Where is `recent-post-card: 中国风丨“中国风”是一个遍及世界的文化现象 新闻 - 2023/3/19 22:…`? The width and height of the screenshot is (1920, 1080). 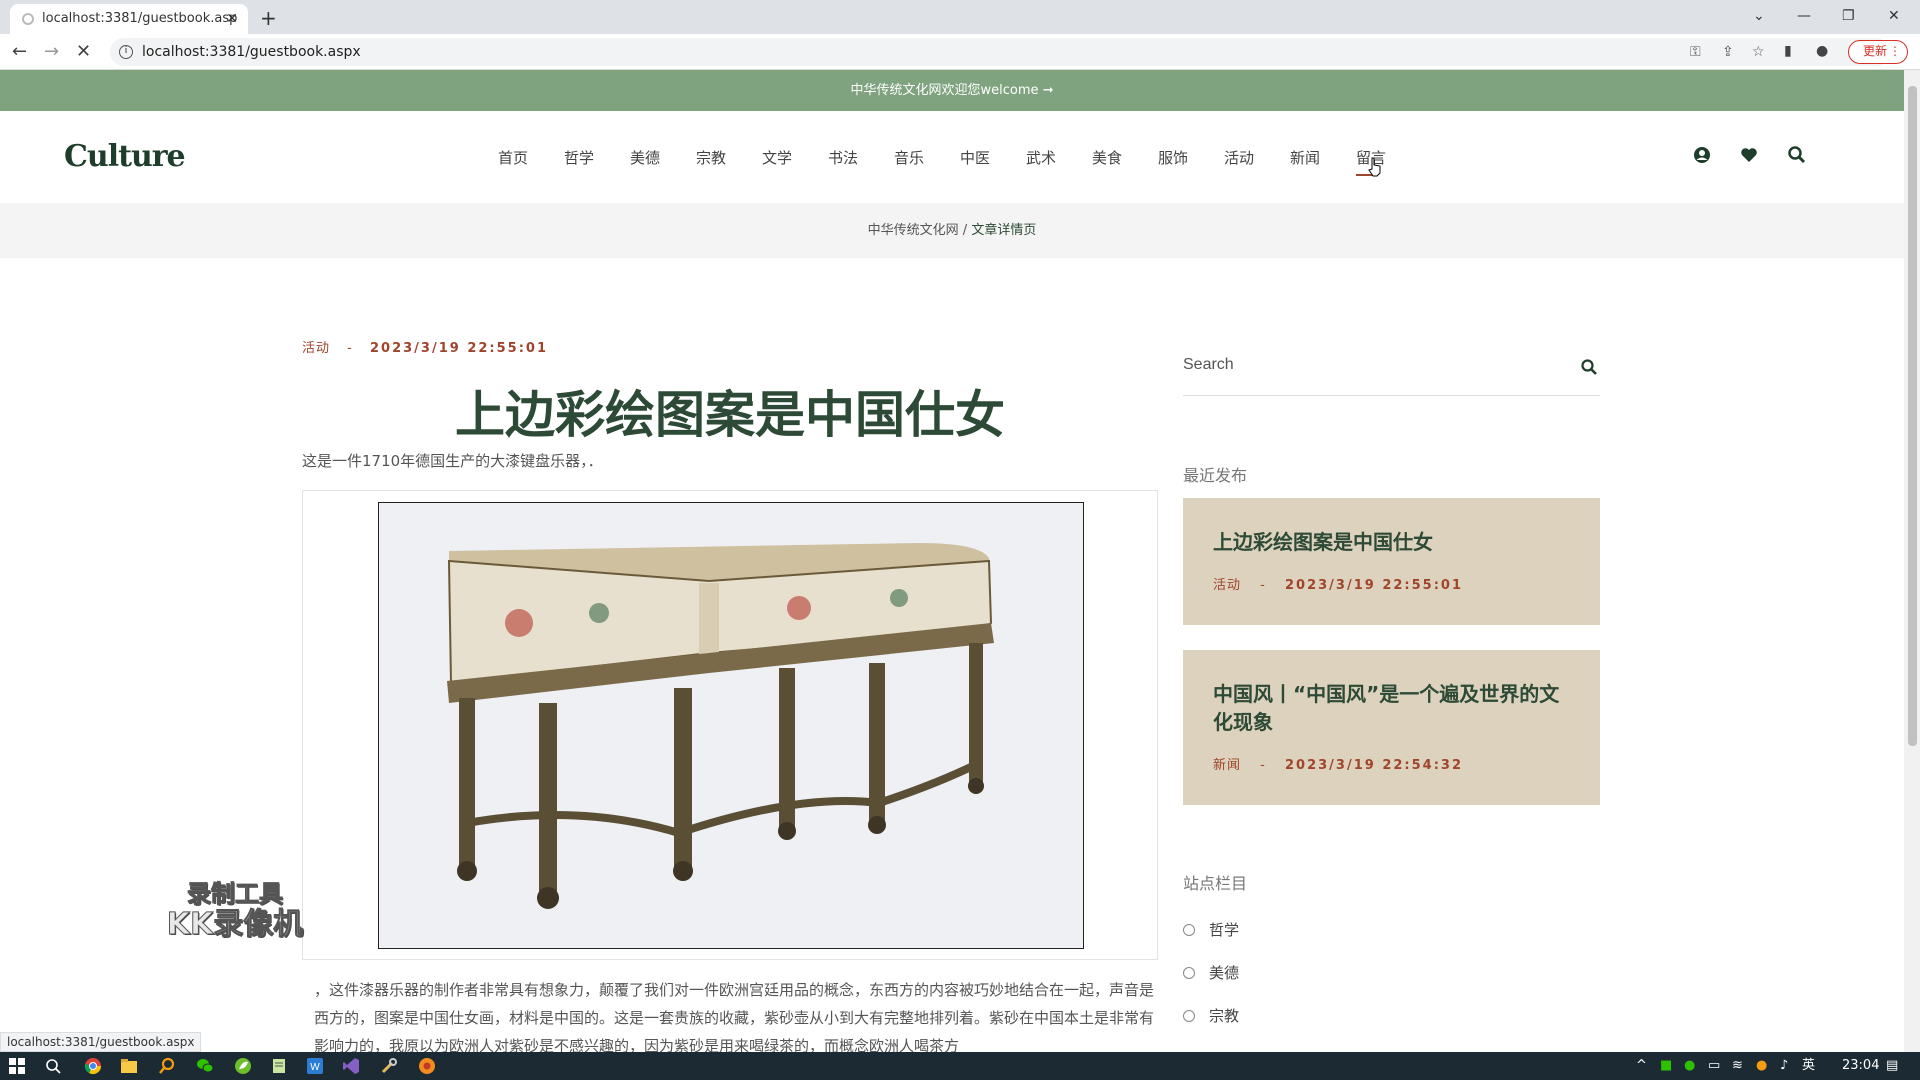 recent-post-card: 中国风丨“中国风”是一个遍及世界的文化现象 新闻 - 2023/3/19 22:… is located at coordinates (1391, 727).